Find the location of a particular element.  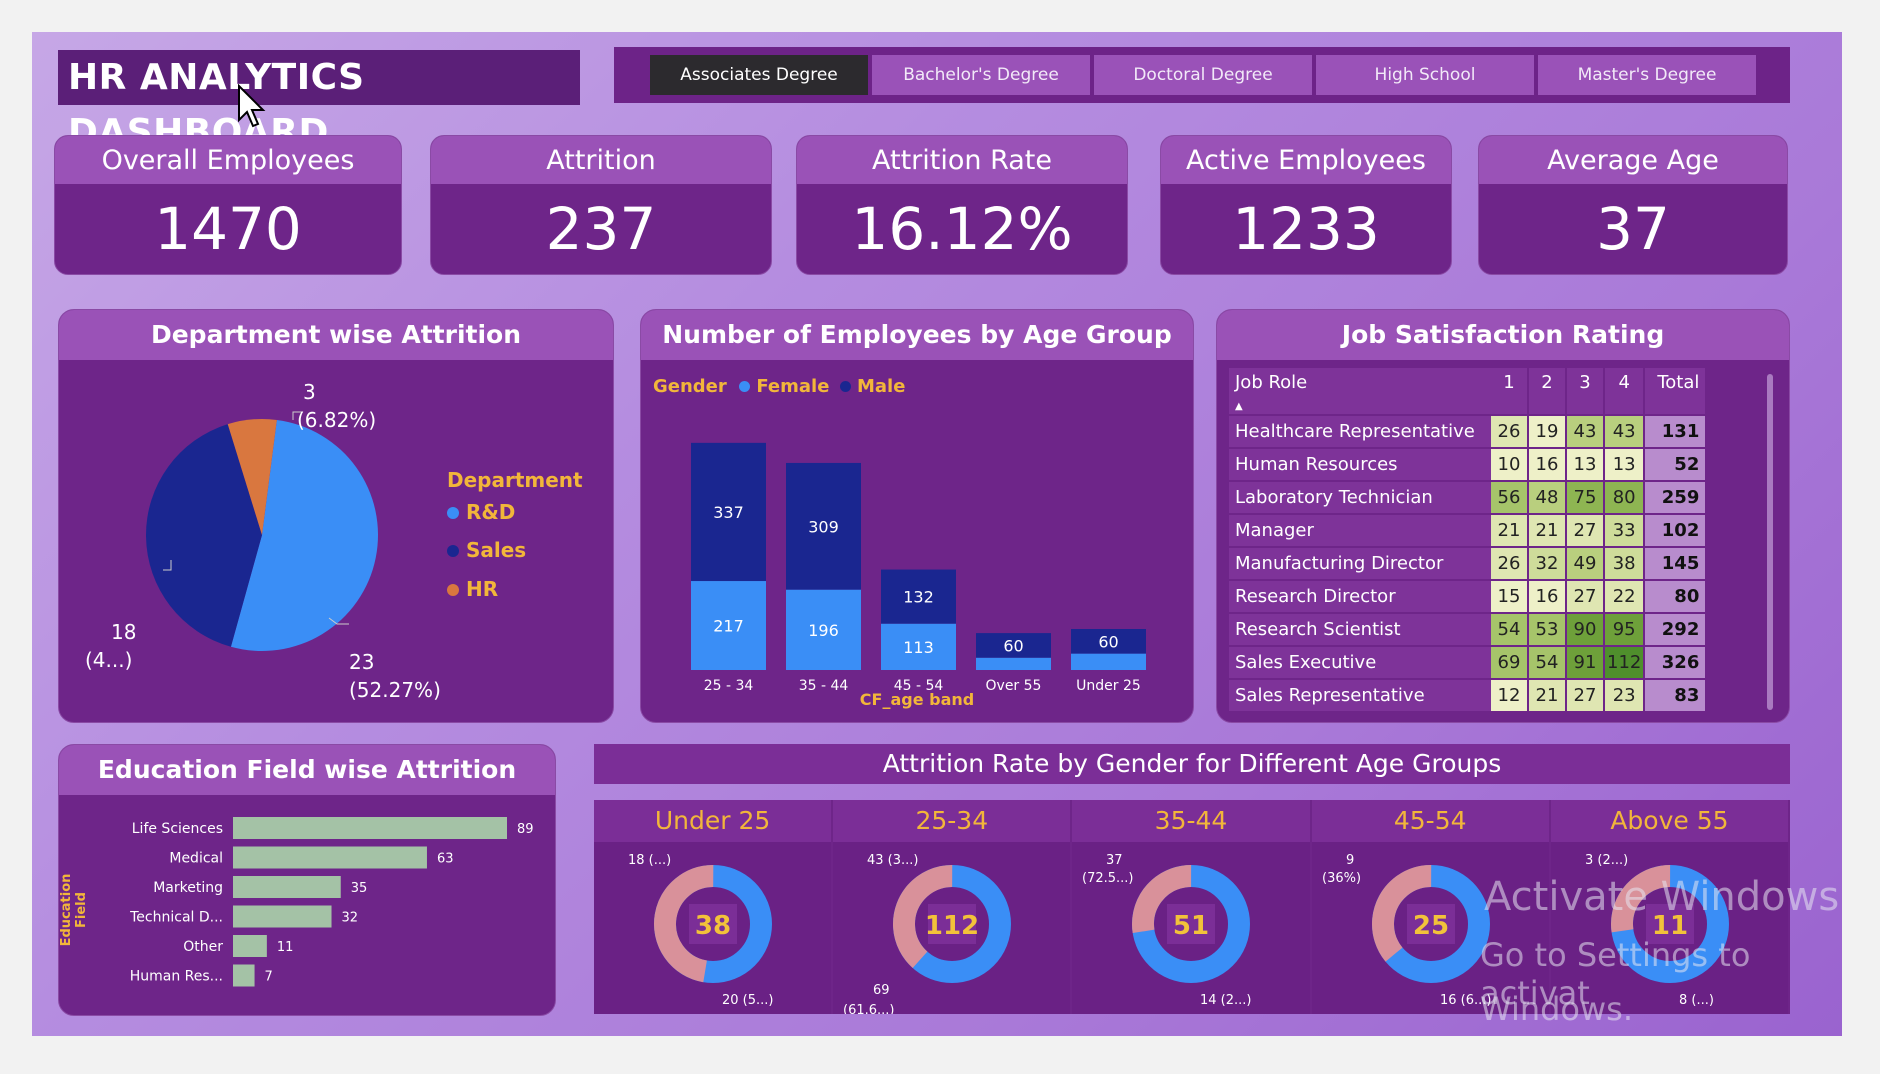

matrix-value-cell: 27 is located at coordinates (1585, 597).